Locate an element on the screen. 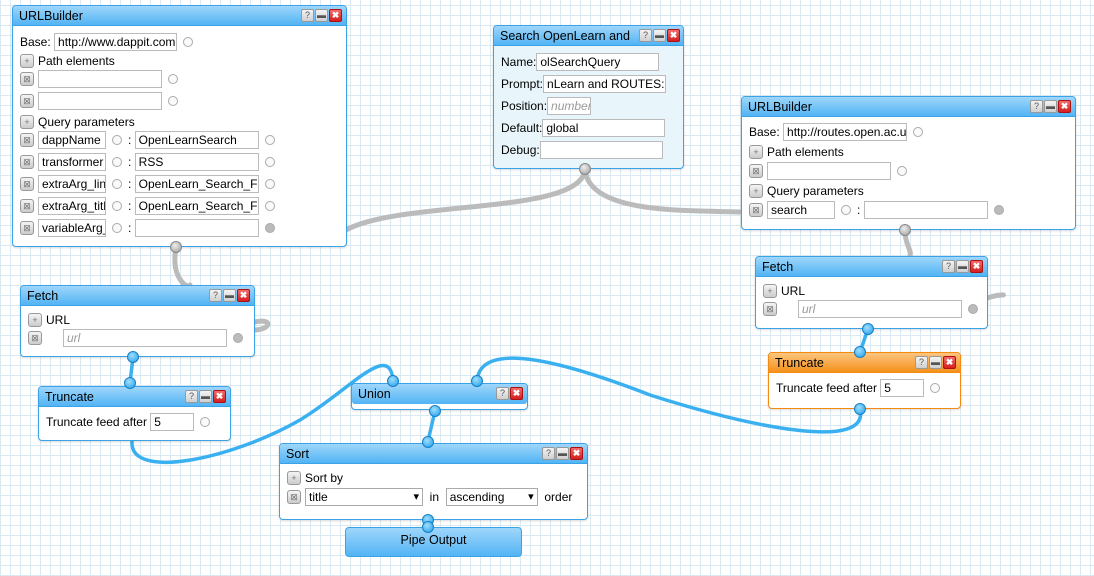  module-header: Truncate ? ▬ ✖ is located at coordinates (864, 363).